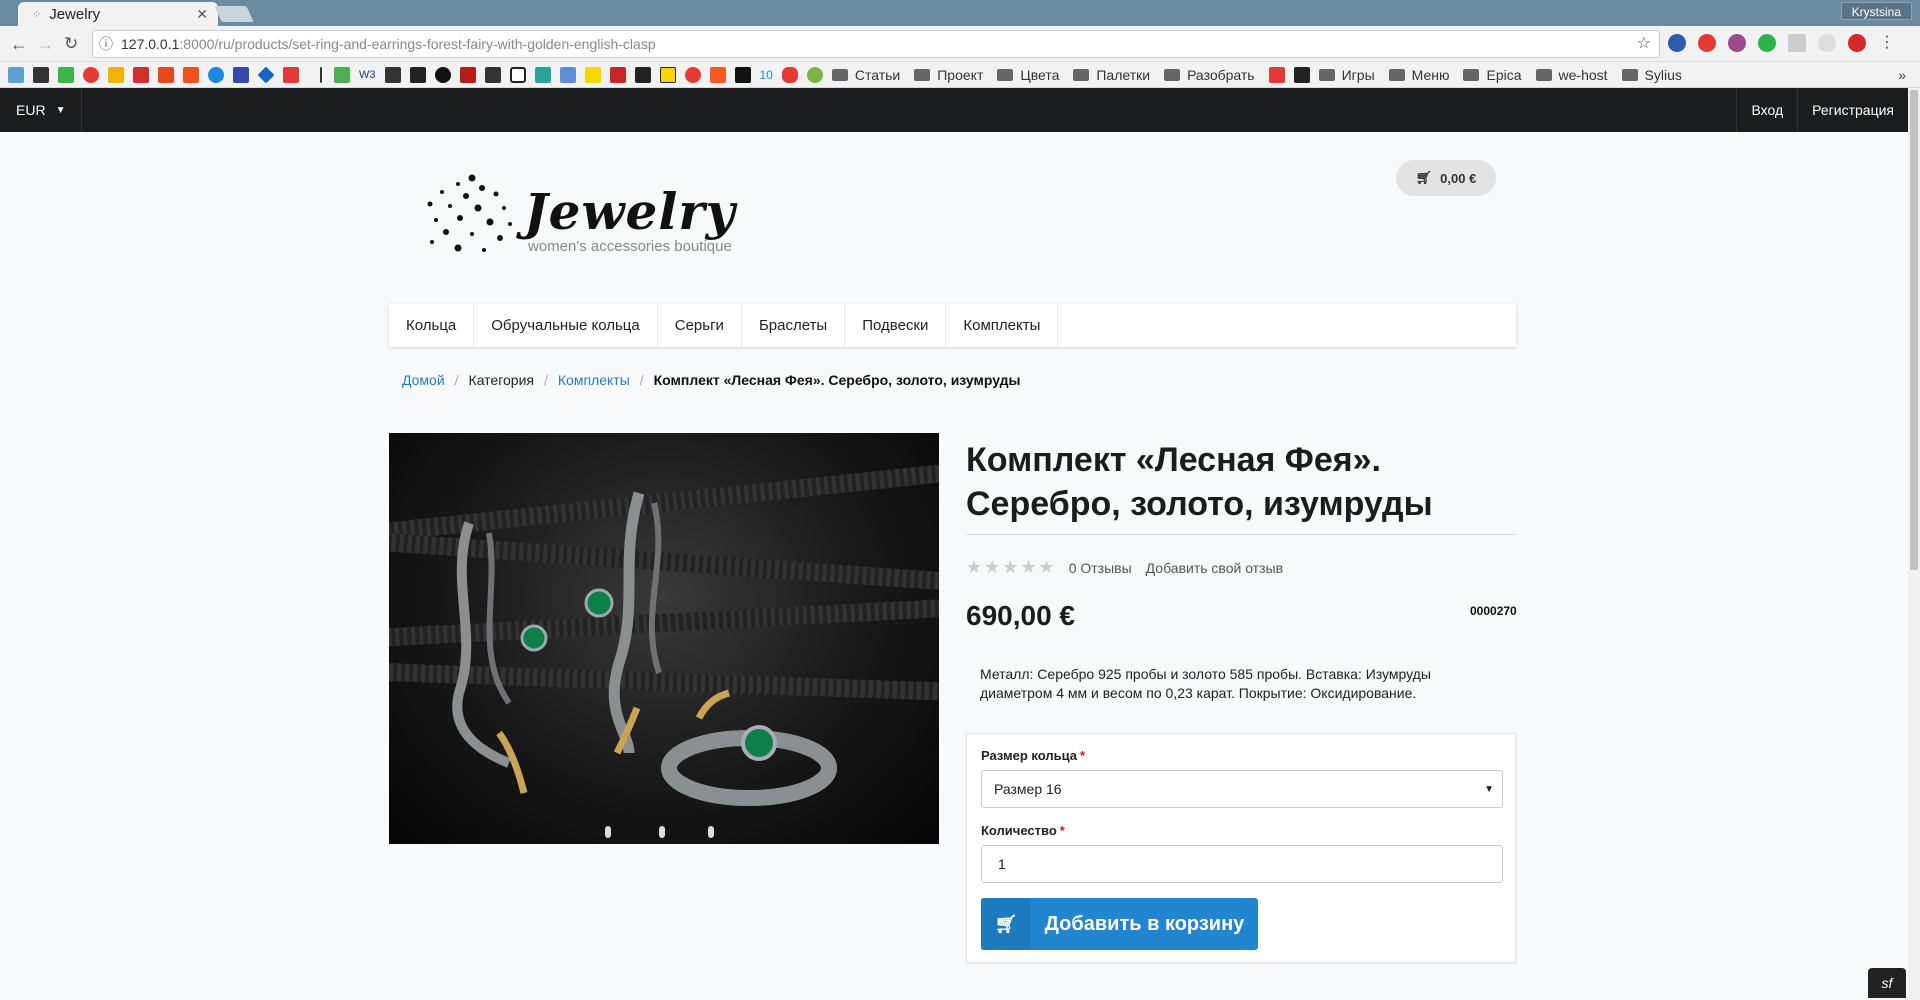 This screenshot has width=1920, height=1000. I want to click on bookmark-folder: Sylius, so click(1651, 75).